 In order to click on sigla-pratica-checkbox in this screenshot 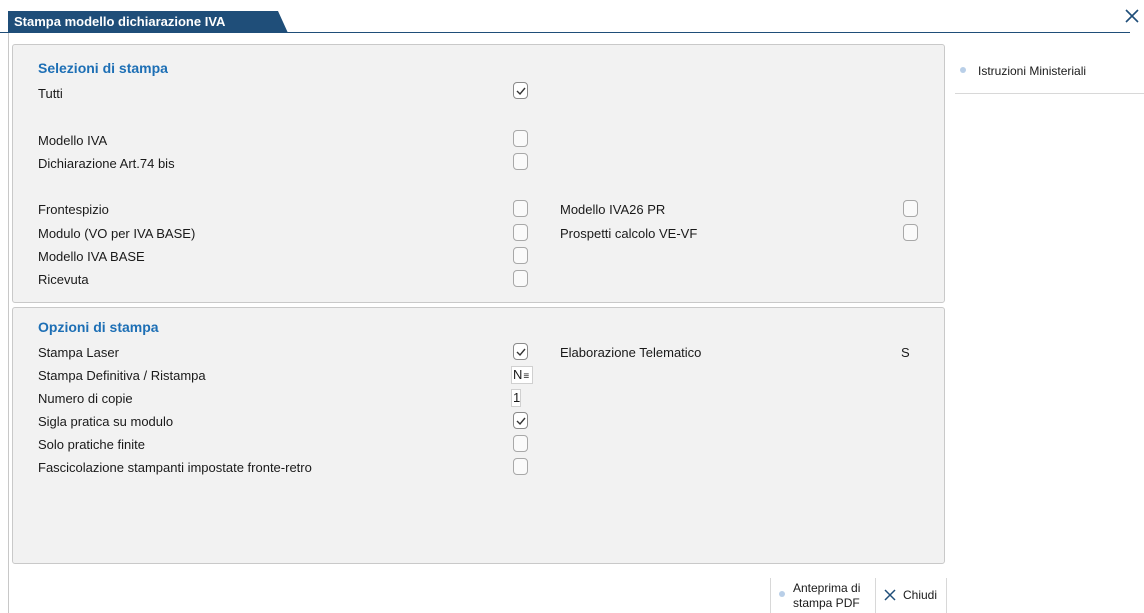, I will do `click(520, 420)`.